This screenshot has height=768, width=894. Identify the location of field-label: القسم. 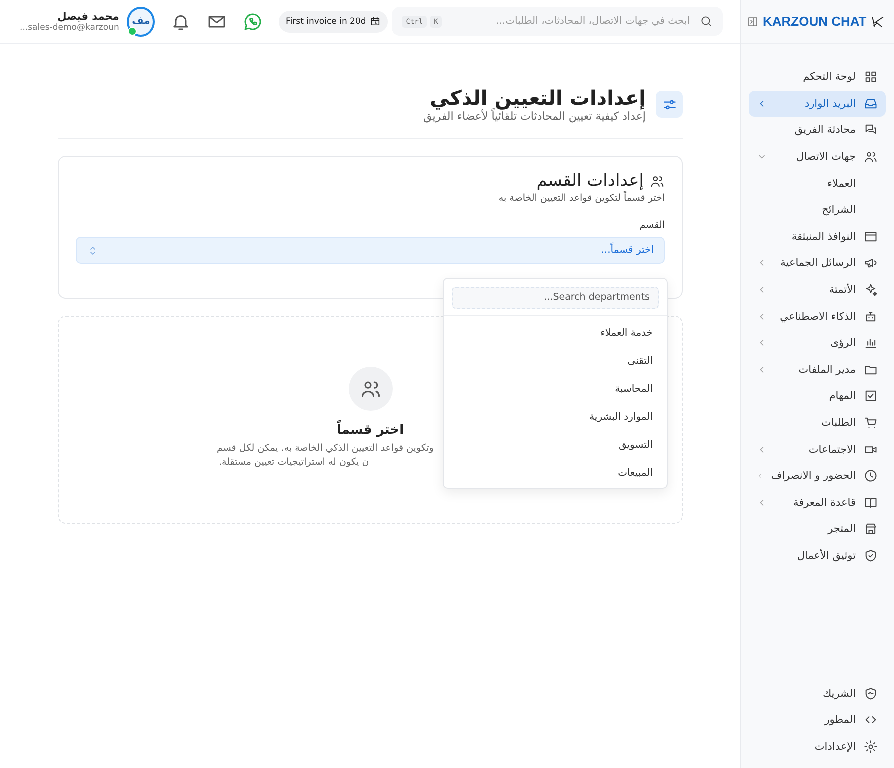
(651, 225).